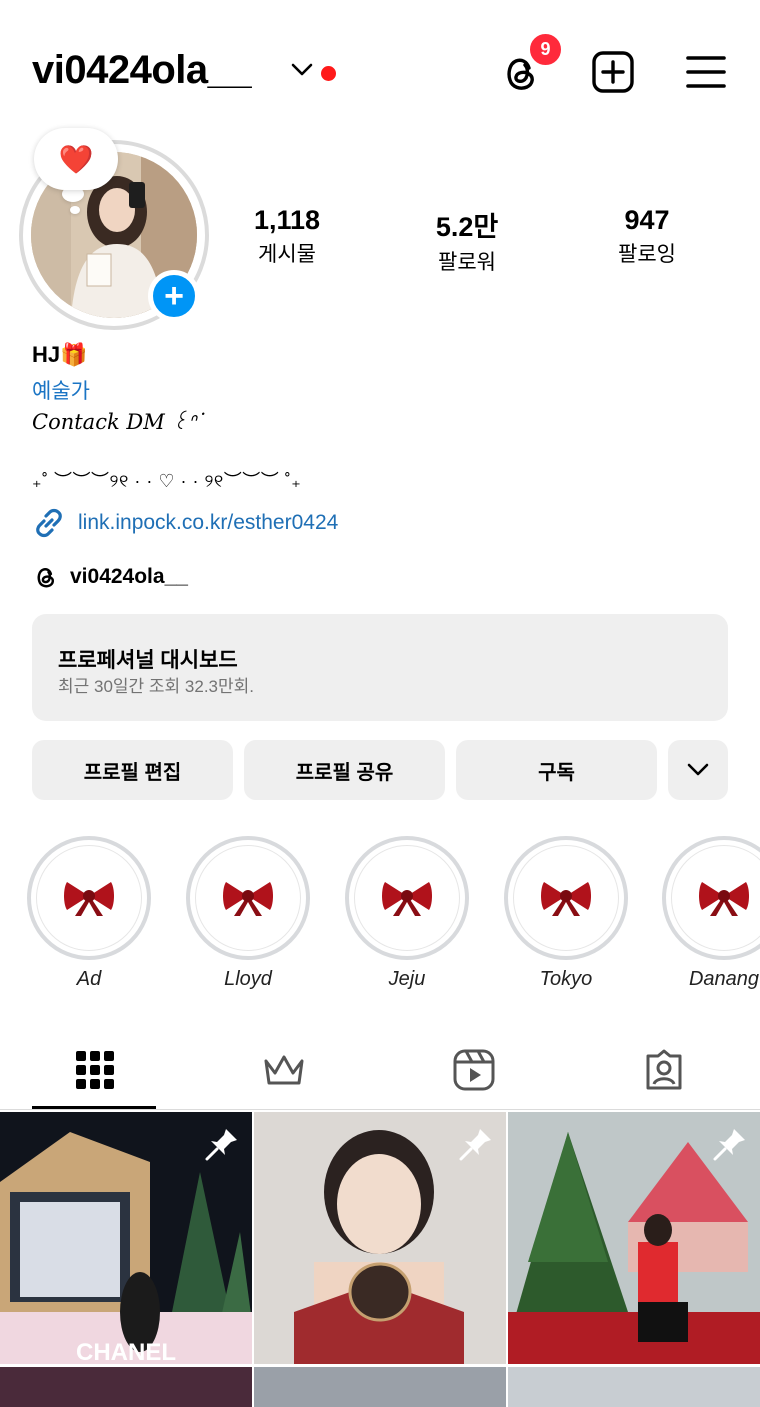 This screenshot has width=760, height=1407. What do you see at coordinates (119, 422) in the screenshot?
I see `bio-line-1: Contack DM ꒰ᐢ˙` at bounding box center [119, 422].